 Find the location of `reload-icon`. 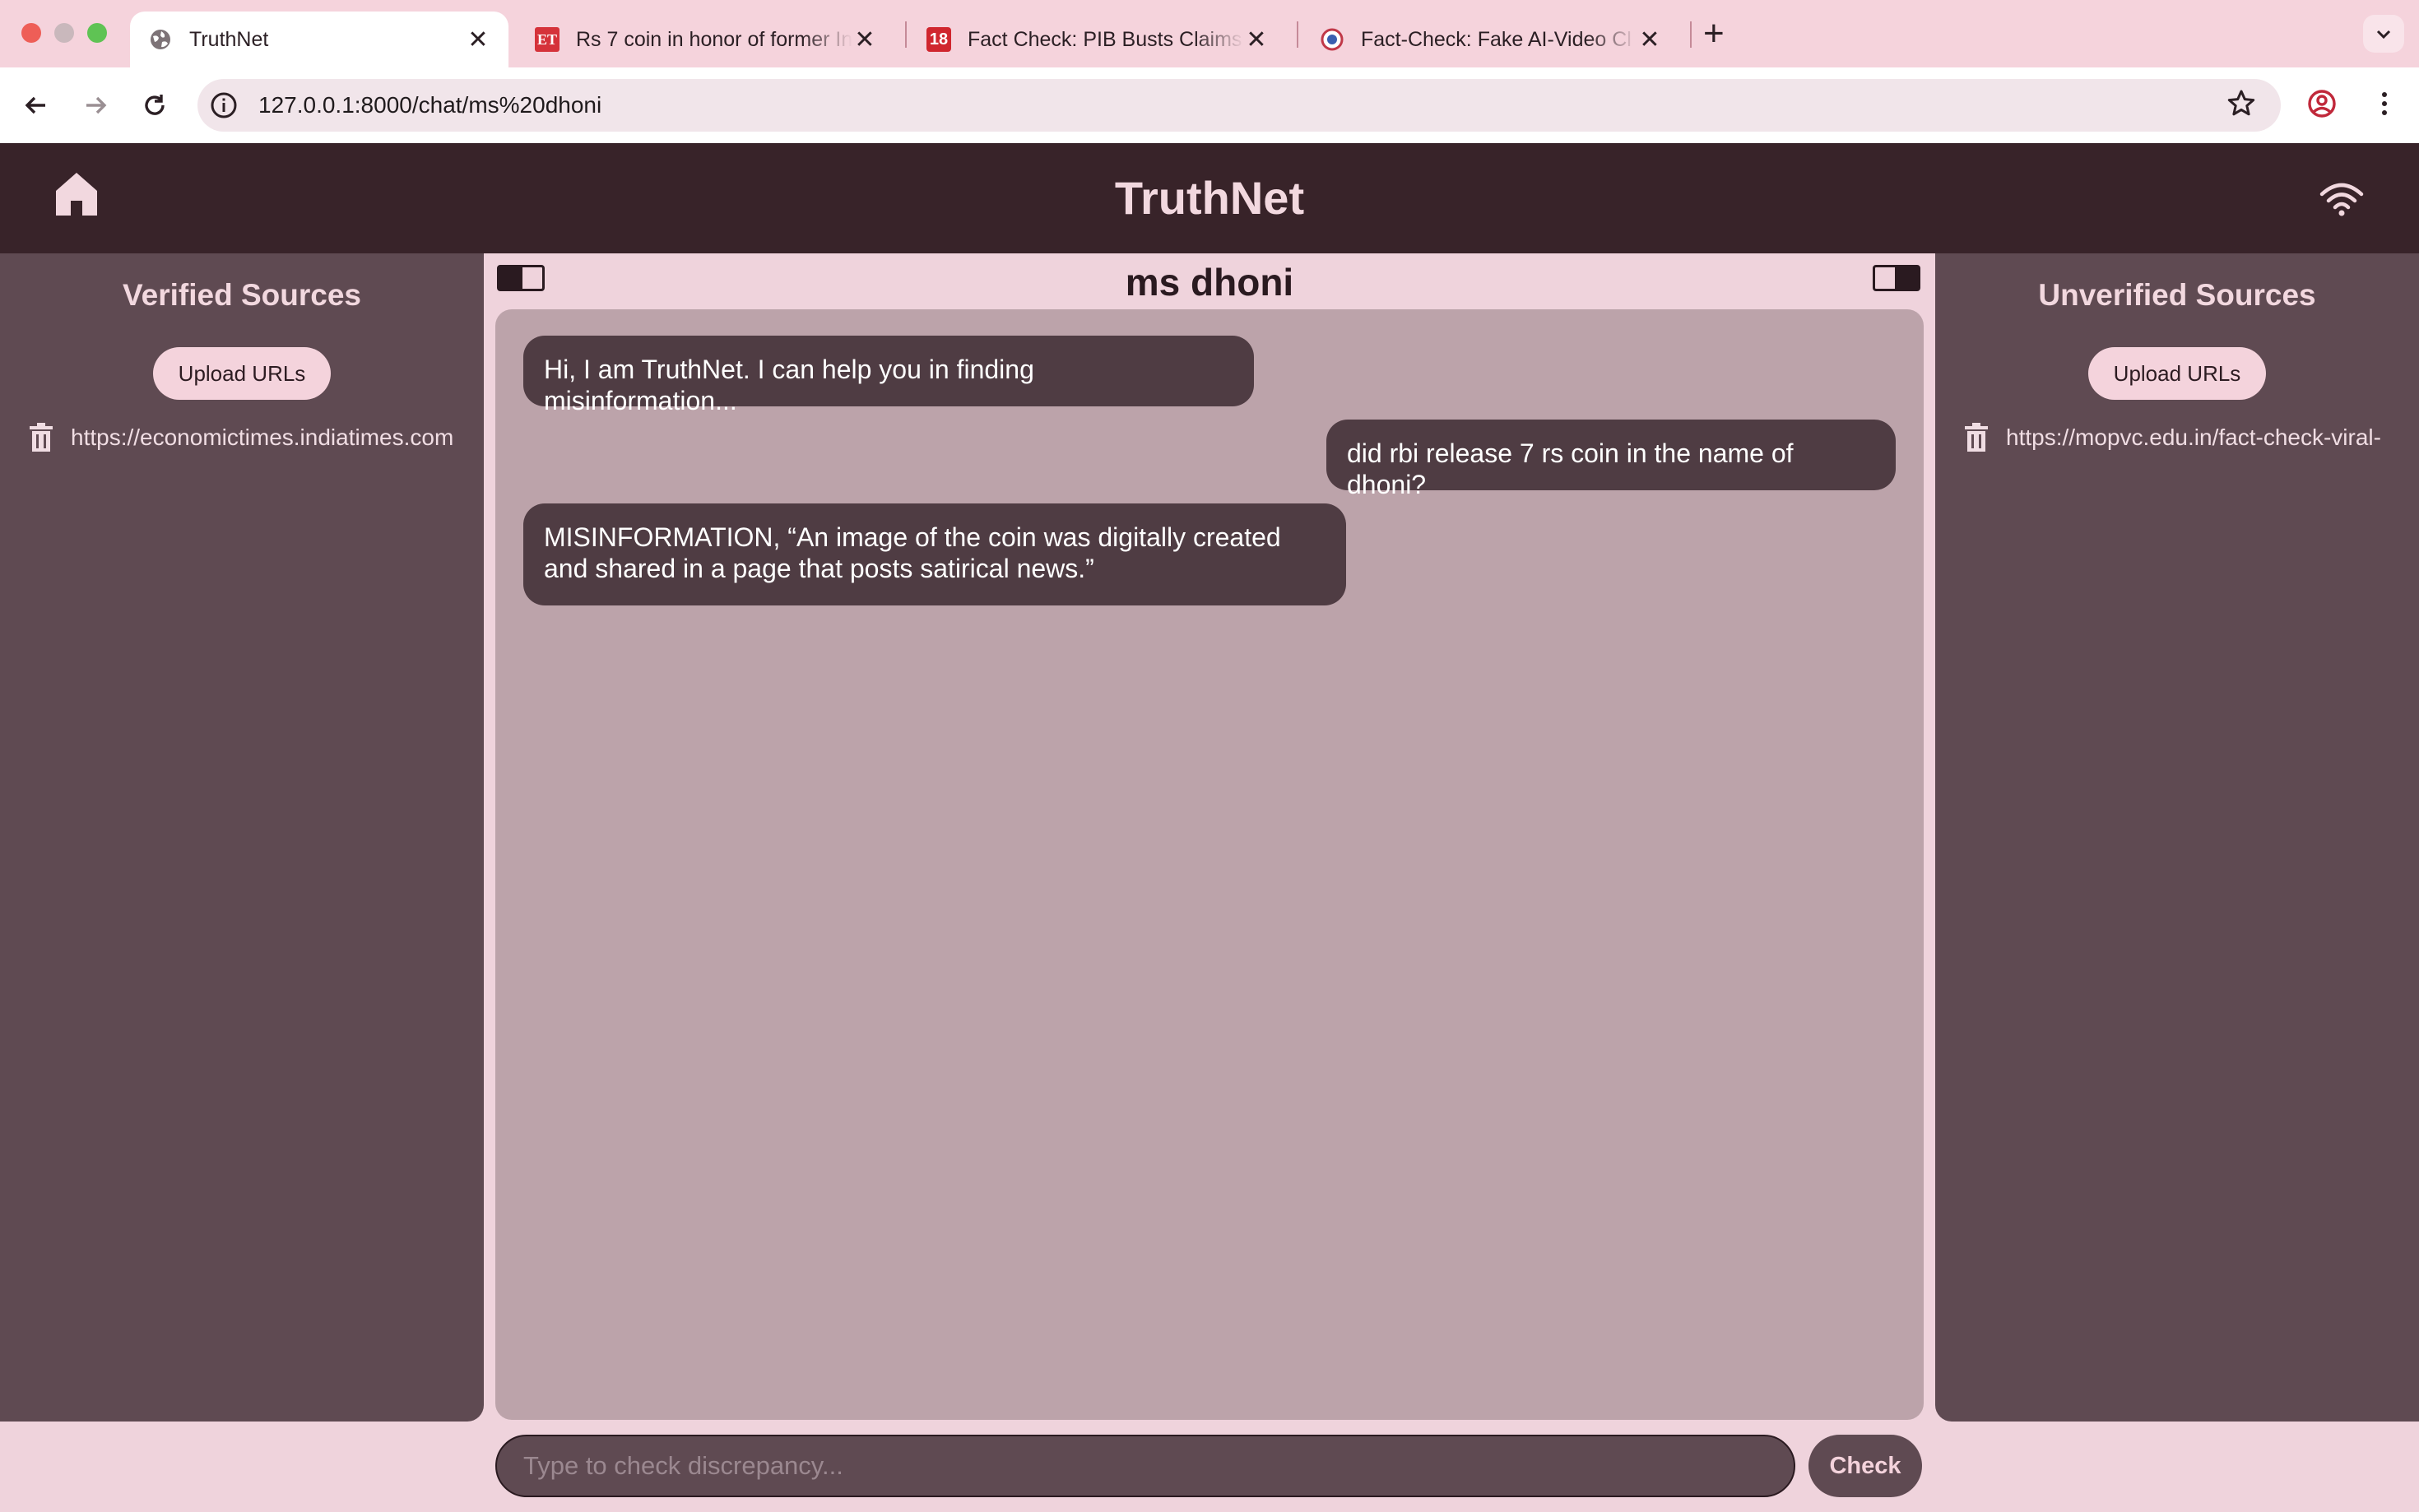

reload-icon is located at coordinates (155, 105).